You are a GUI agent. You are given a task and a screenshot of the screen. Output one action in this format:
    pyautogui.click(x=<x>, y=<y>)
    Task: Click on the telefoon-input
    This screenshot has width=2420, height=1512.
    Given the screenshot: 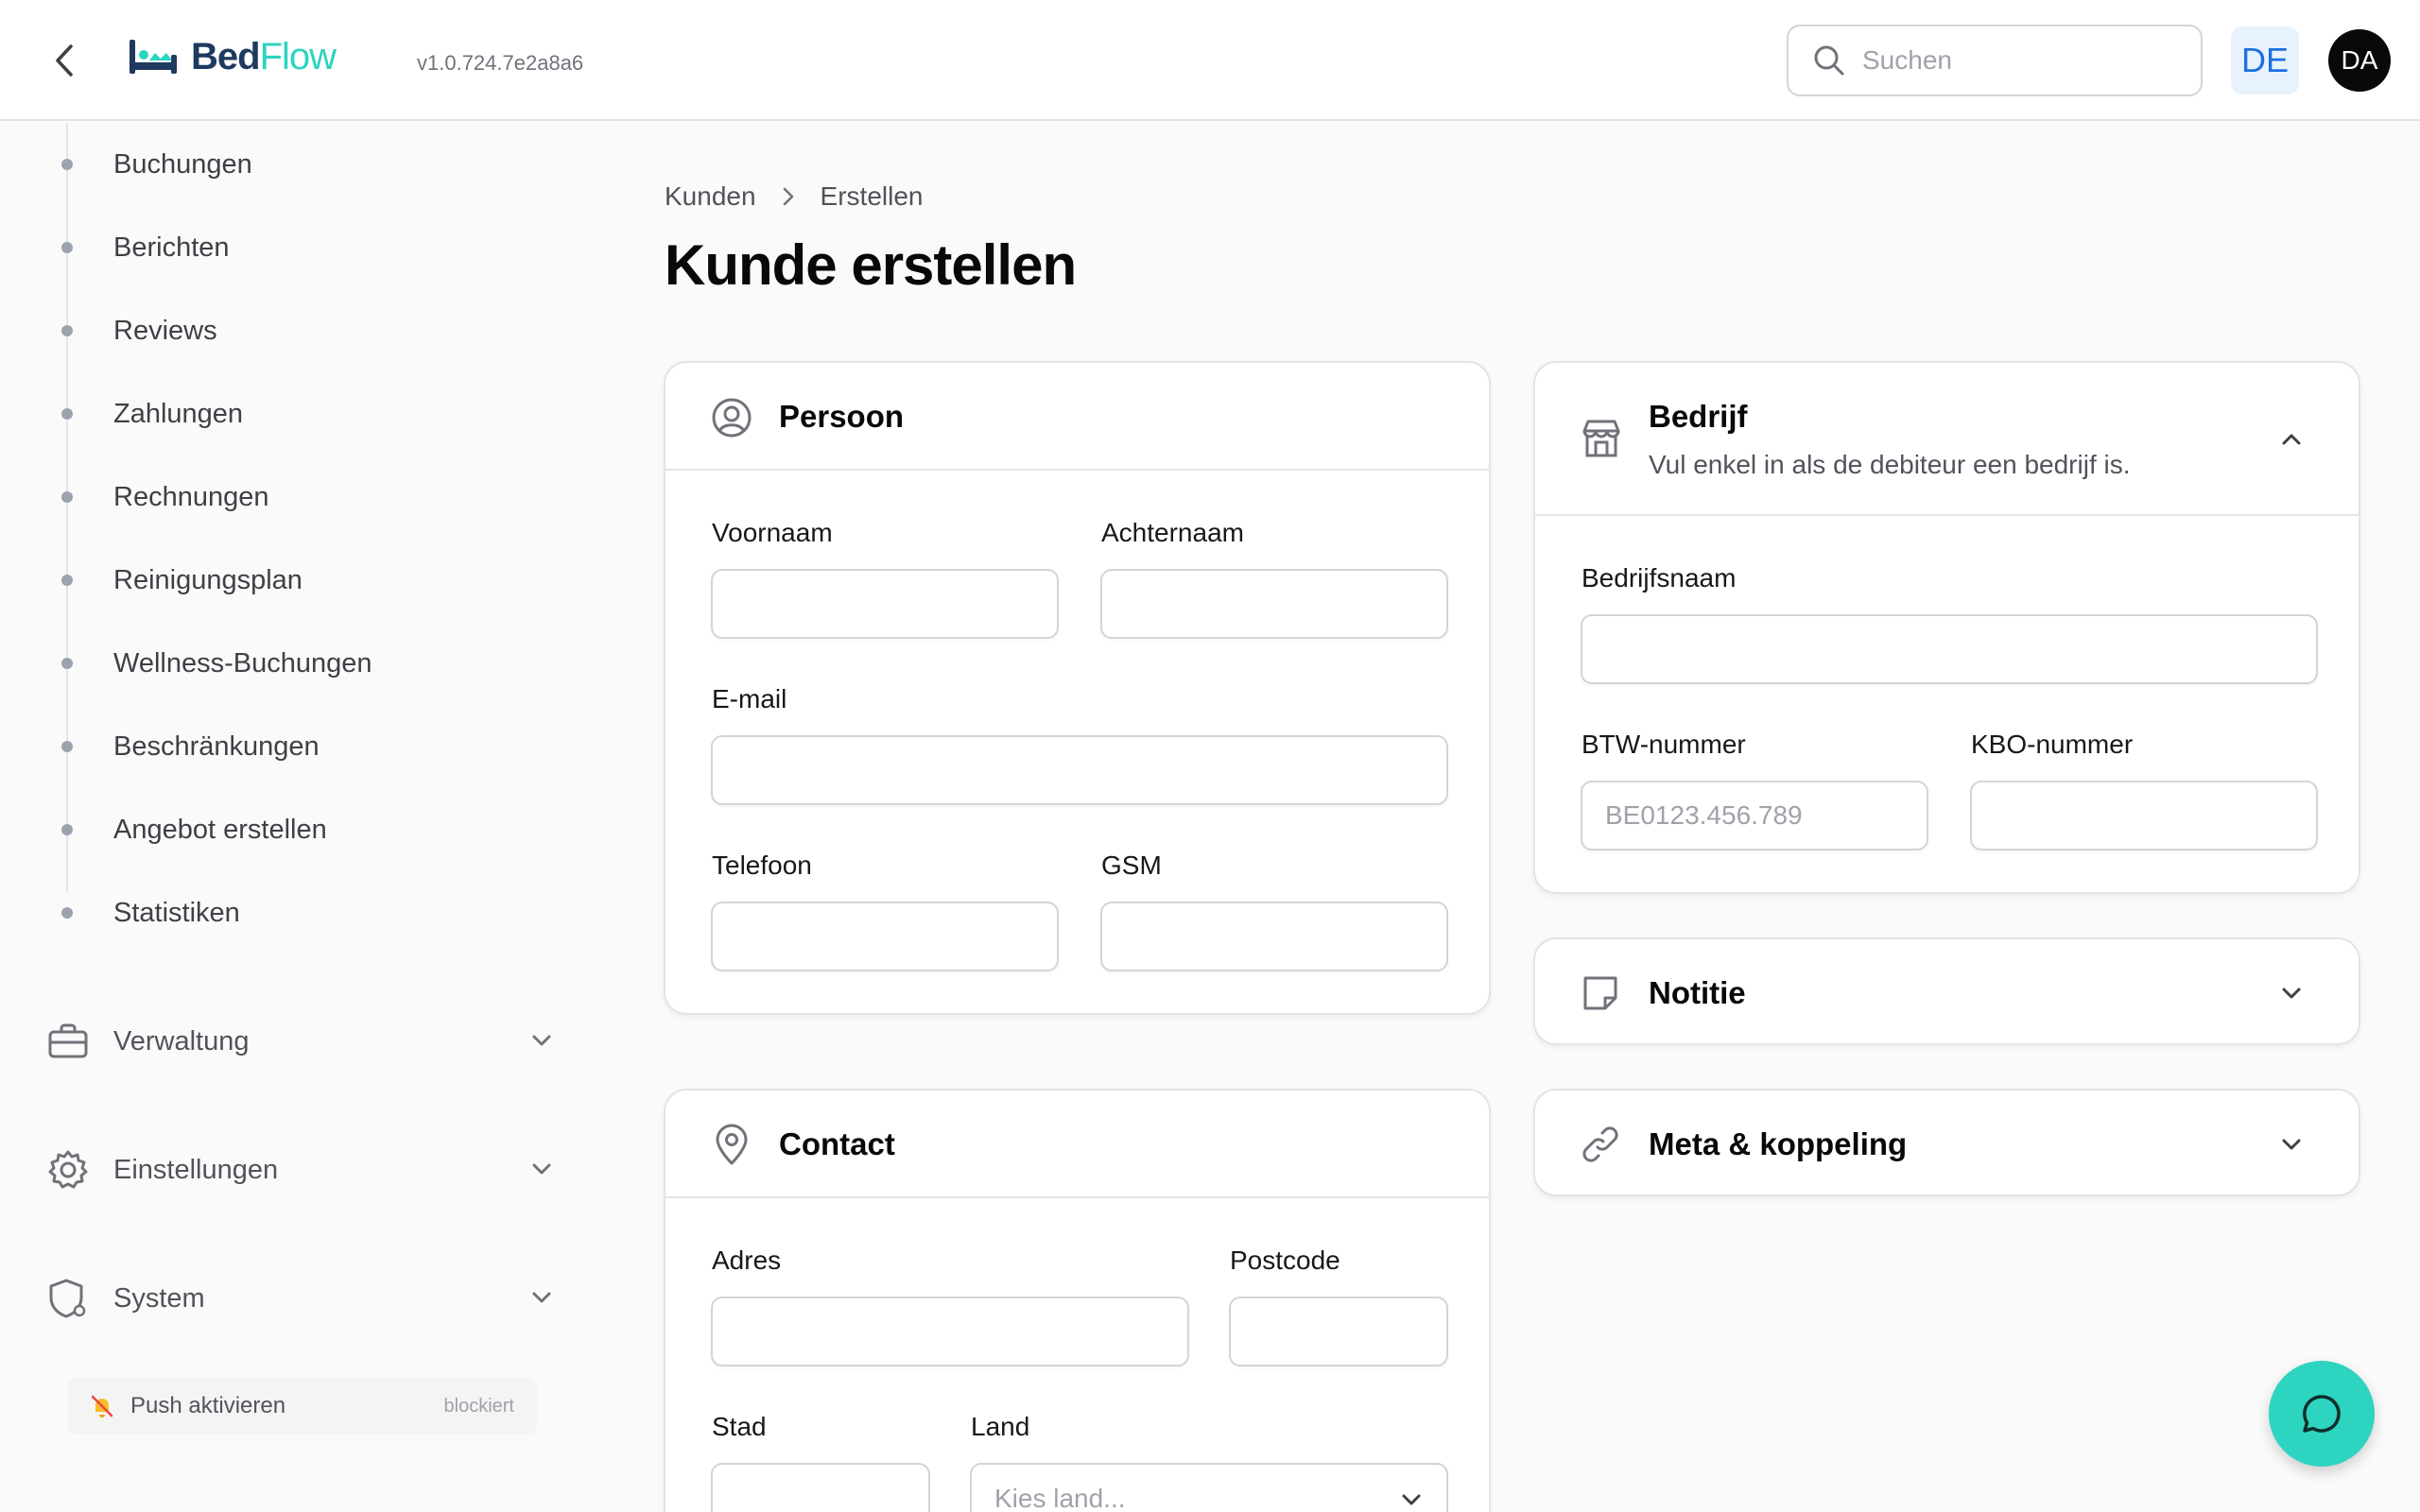 What is the action you would take?
    pyautogui.click(x=885, y=936)
    